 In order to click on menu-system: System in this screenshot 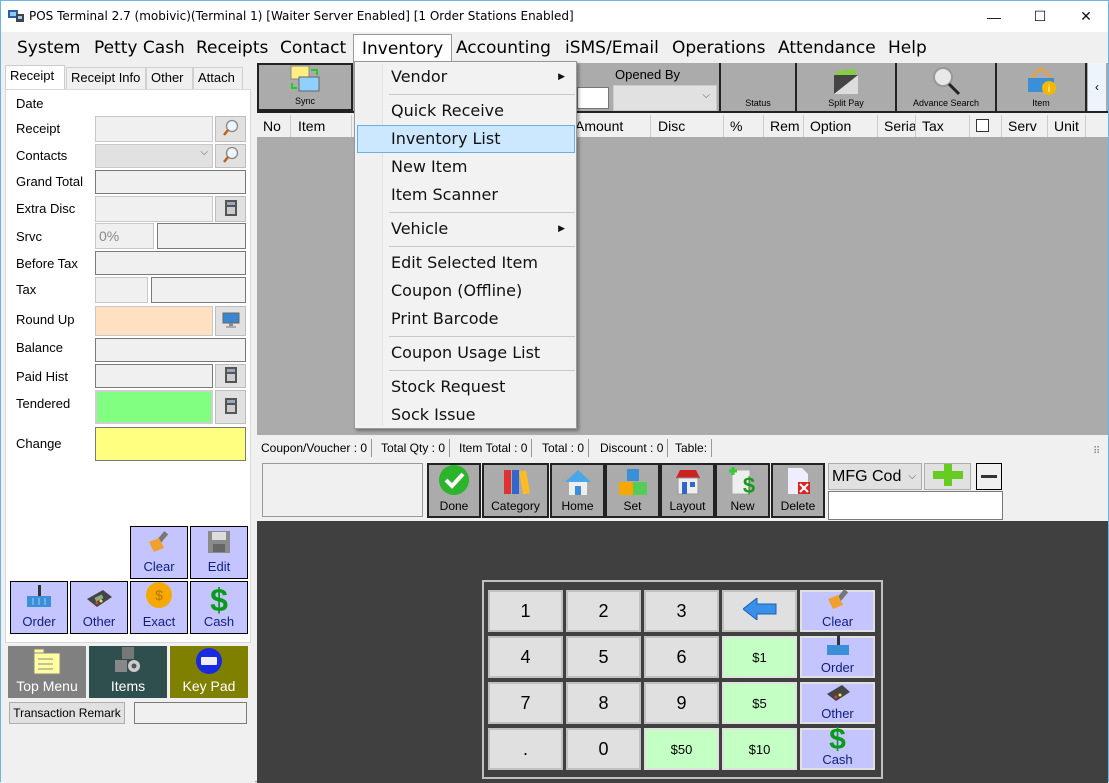, I will do `click(48, 48)`.